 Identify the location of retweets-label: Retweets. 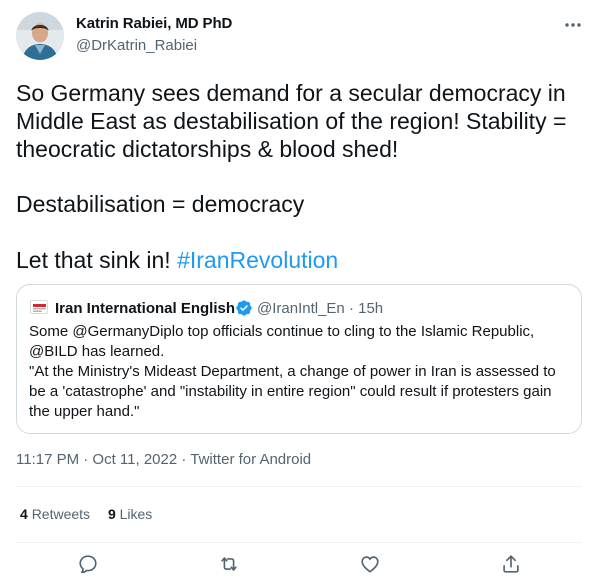
(61, 514).